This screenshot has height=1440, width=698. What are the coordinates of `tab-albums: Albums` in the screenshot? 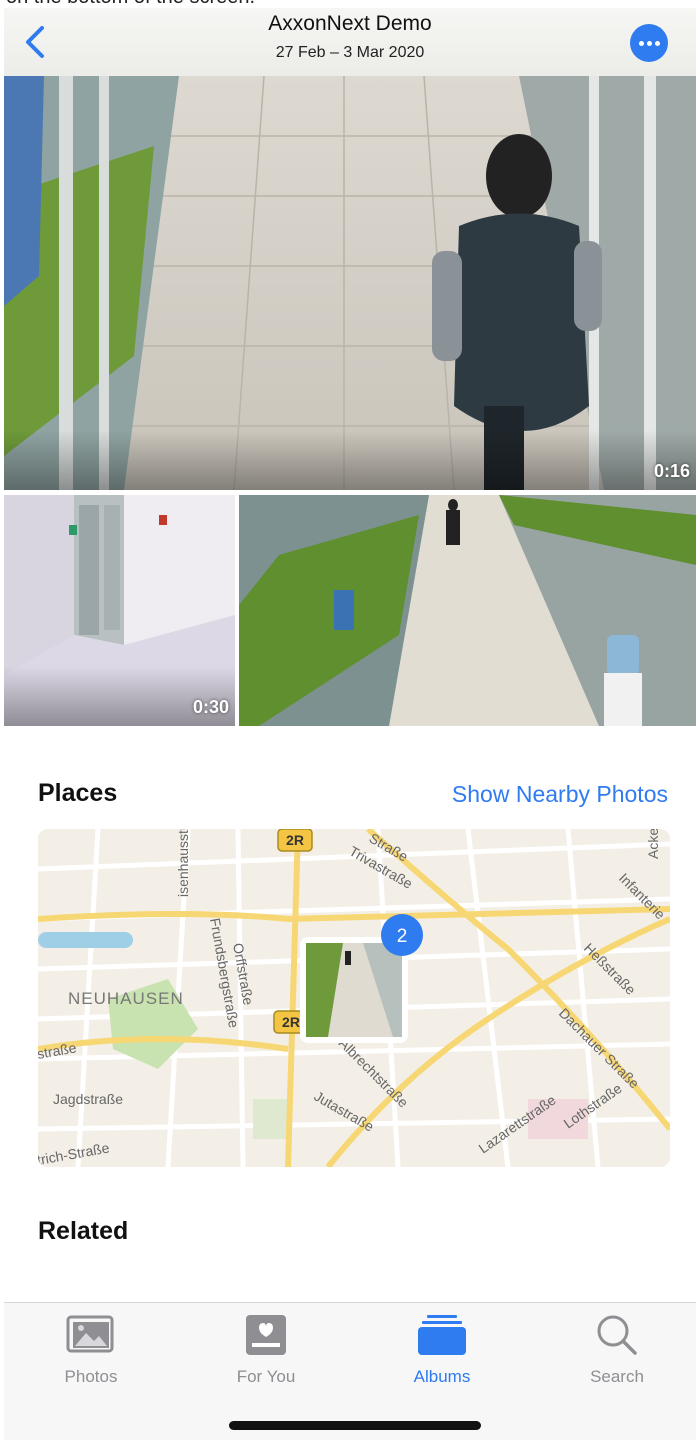 It's located at (442, 1353).